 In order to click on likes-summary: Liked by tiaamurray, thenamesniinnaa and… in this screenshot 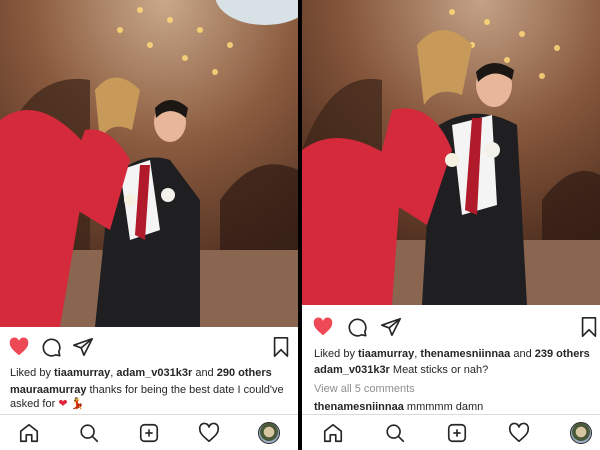, I will do `click(454, 354)`.